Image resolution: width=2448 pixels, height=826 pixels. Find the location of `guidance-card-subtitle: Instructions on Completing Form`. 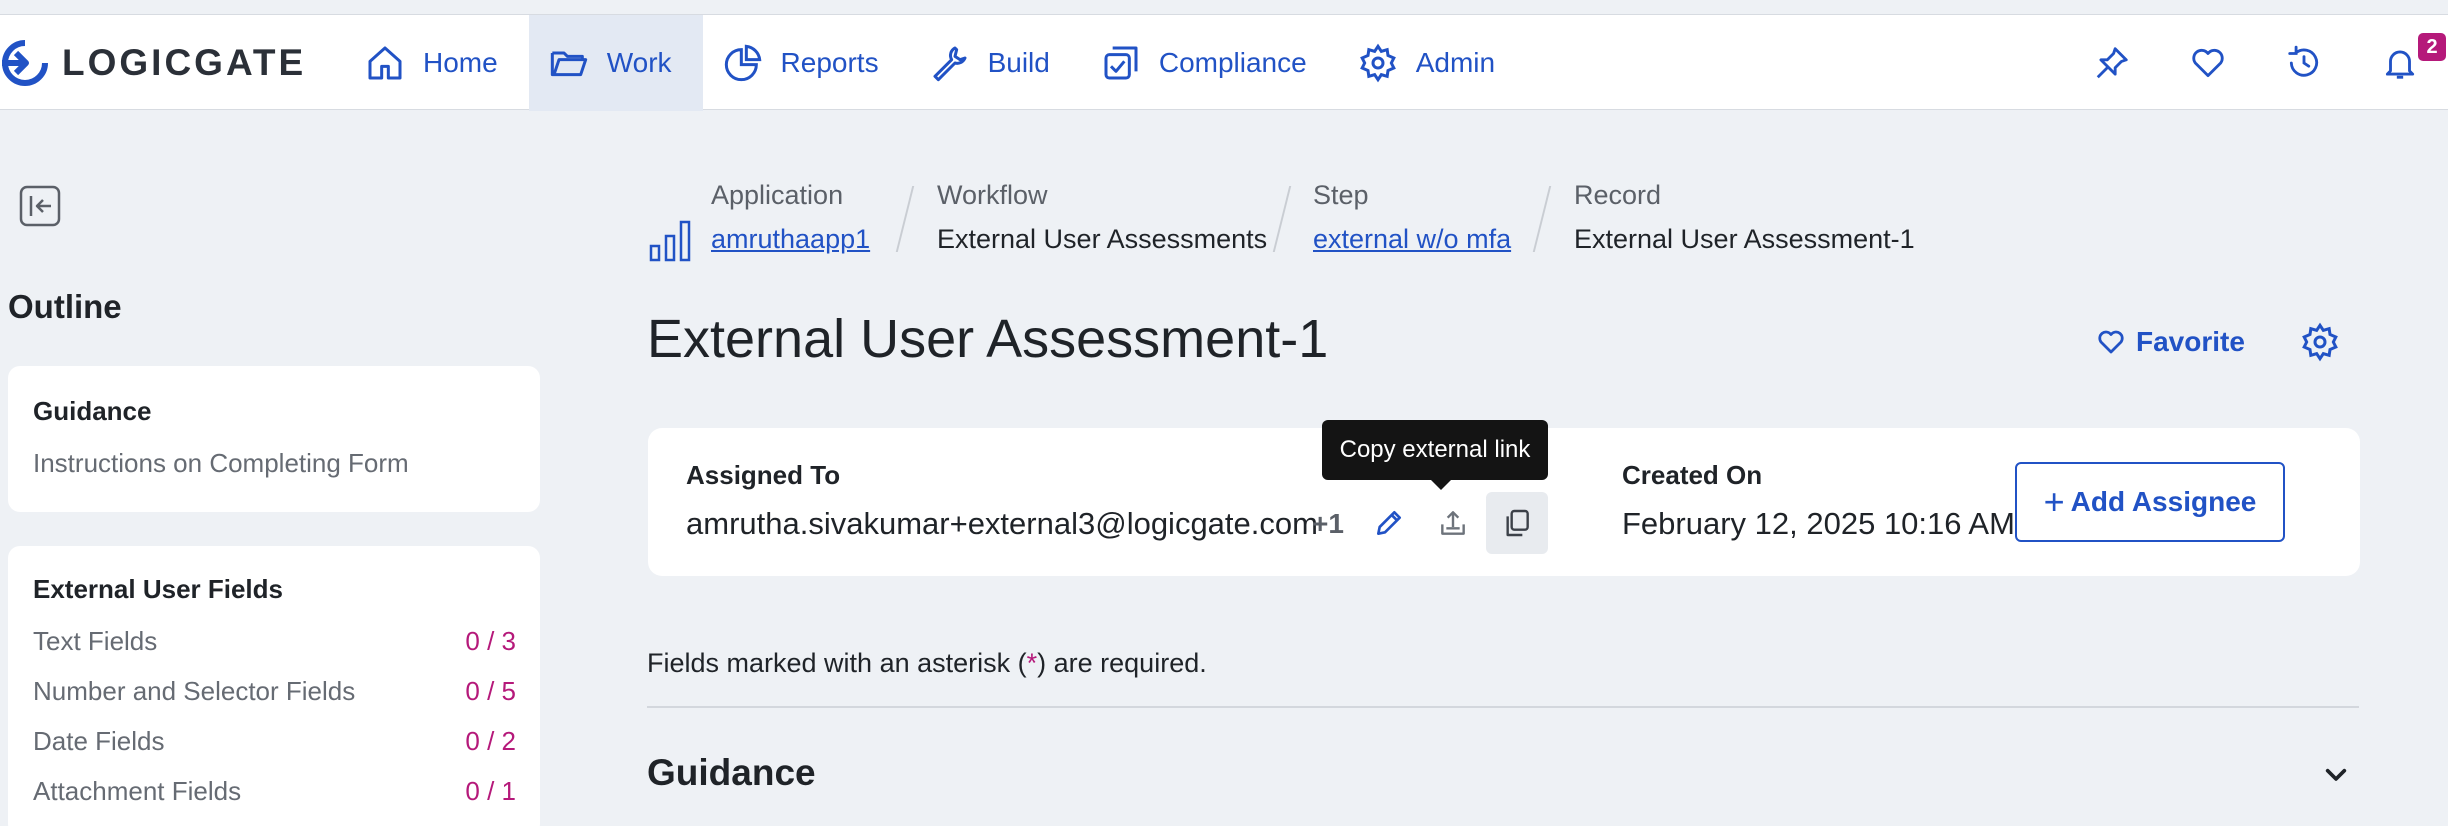

guidance-card-subtitle: Instructions on Completing Form is located at coordinates (221, 463).